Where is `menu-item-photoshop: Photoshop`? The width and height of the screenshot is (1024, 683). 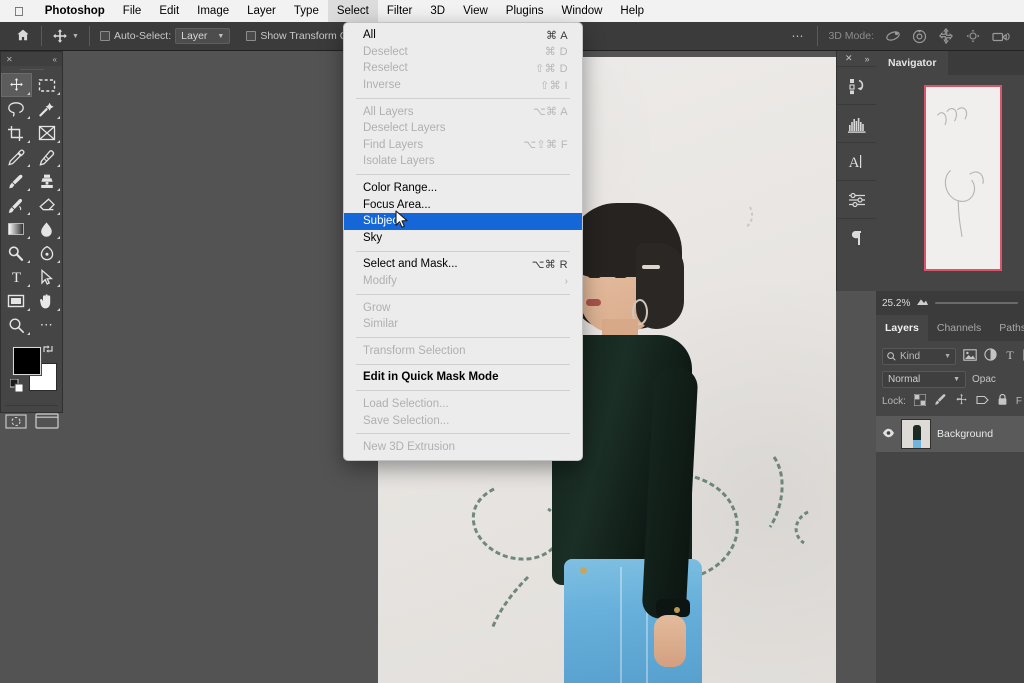 menu-item-photoshop: Photoshop is located at coordinates (75, 11).